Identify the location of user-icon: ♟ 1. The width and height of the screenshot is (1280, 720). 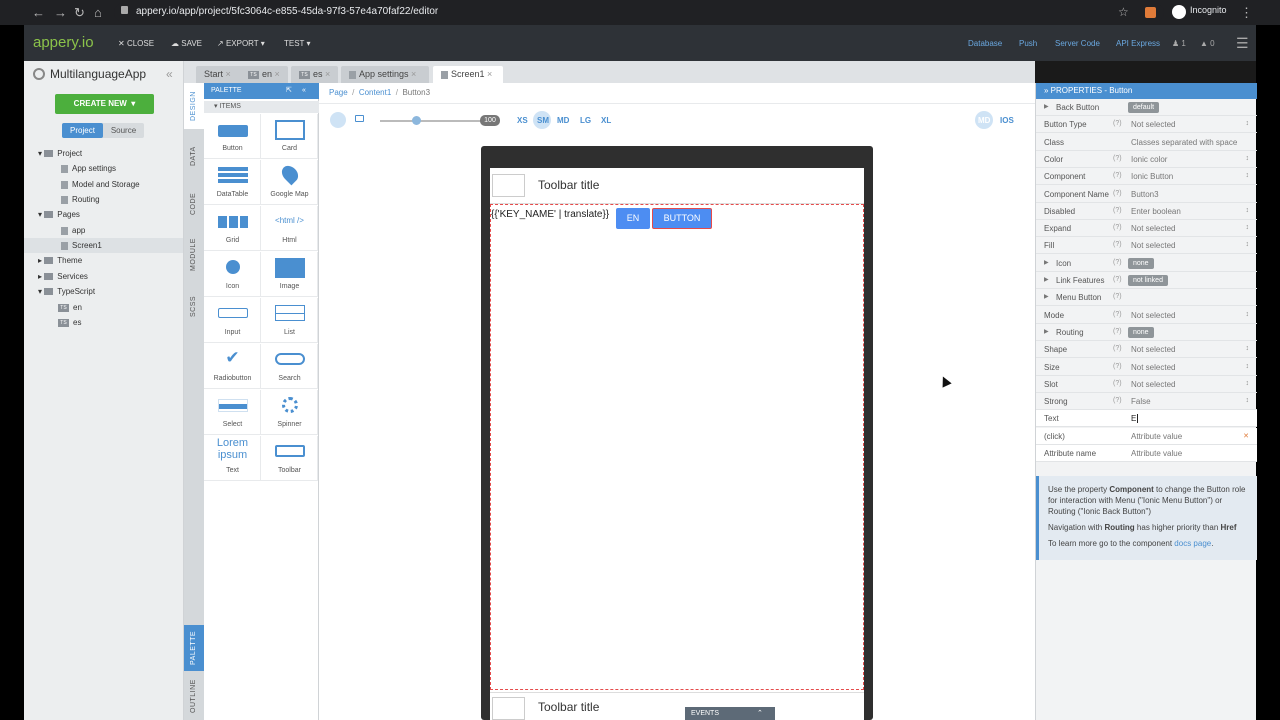
(1179, 43).